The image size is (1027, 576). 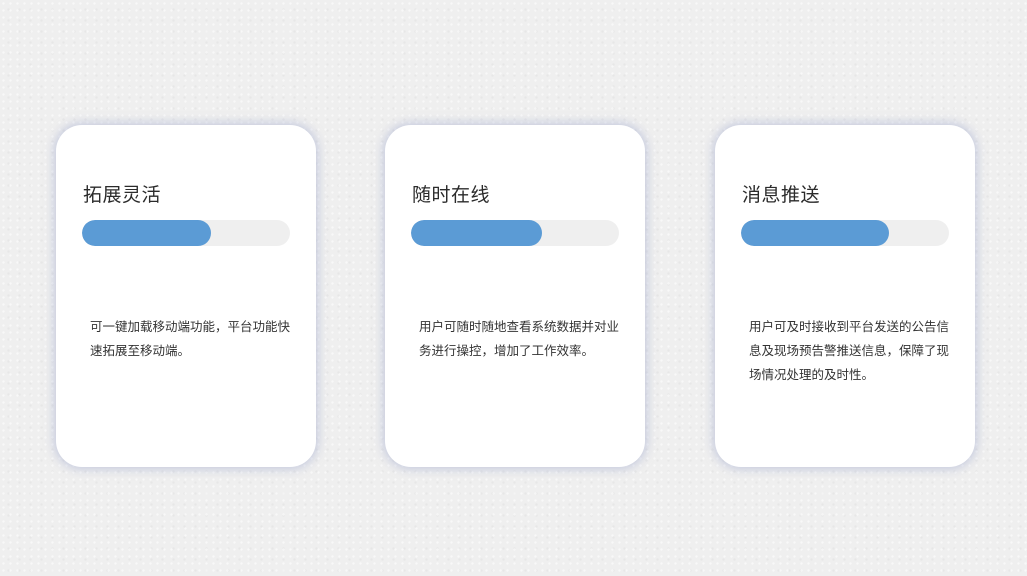 I want to click on card-description: 可一键加载移动端功能，平台功能快速拓展至移动端。, so click(x=190, y=338).